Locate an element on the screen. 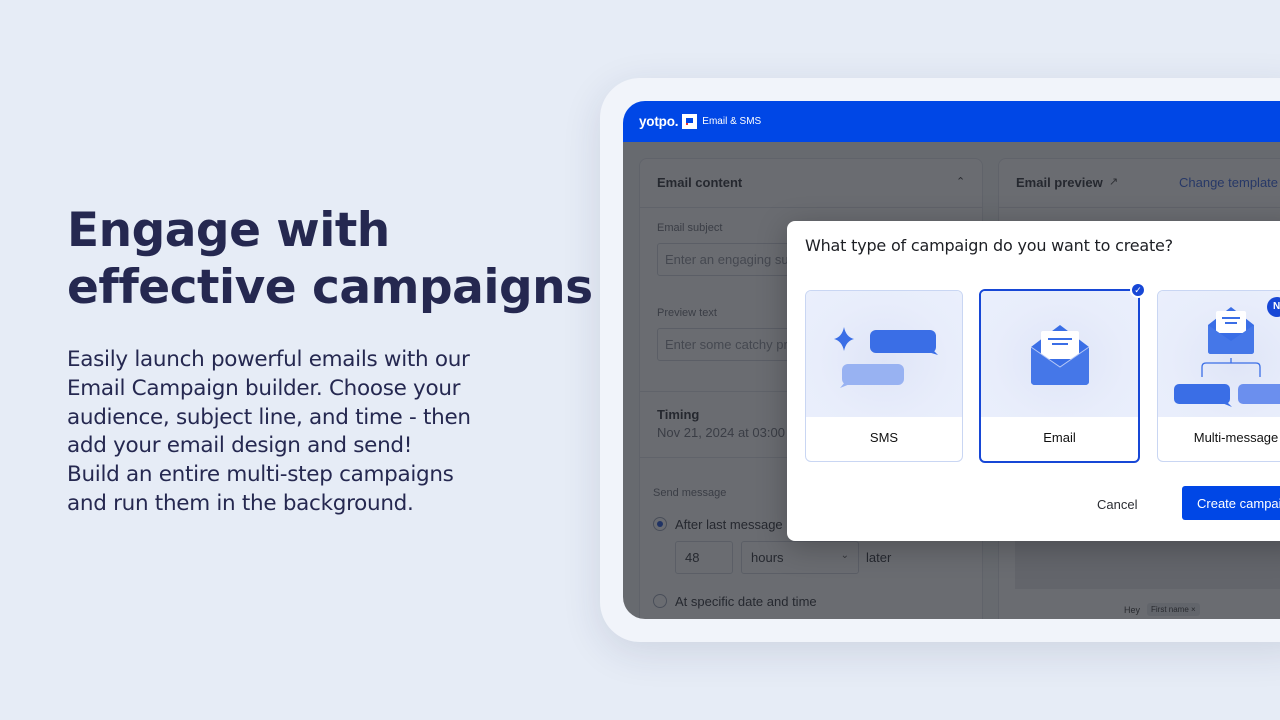 This screenshot has height=720, width=1280. new-badge: N is located at coordinates (1273, 307).